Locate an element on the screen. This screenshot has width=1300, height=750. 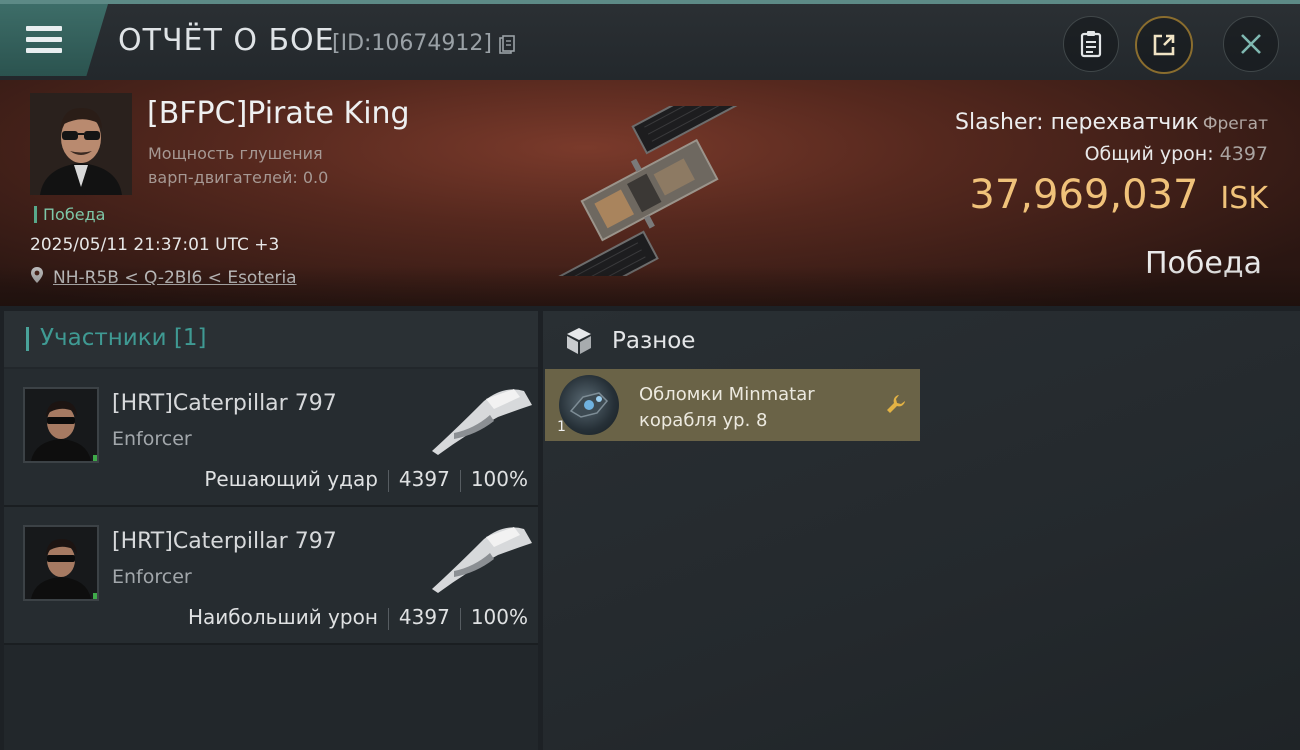
menu-button is located at coordinates (54, 40).